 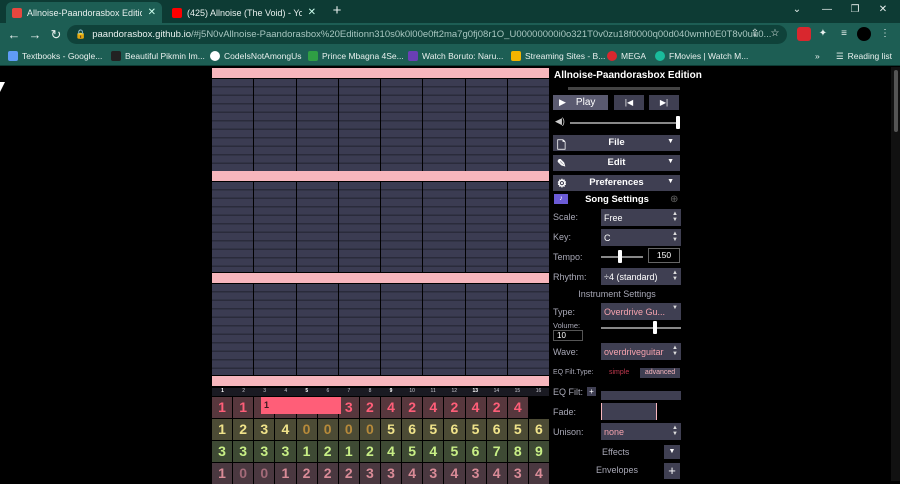 What do you see at coordinates (641, 237) in the screenshot?
I see `key-select: C ▲ ▼` at bounding box center [641, 237].